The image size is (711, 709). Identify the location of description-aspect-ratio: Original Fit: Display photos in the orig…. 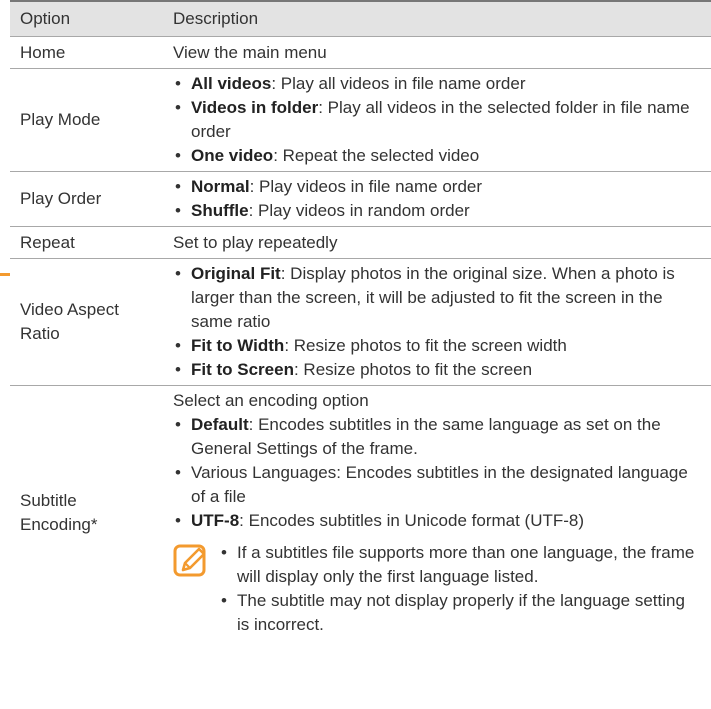
(437, 322).